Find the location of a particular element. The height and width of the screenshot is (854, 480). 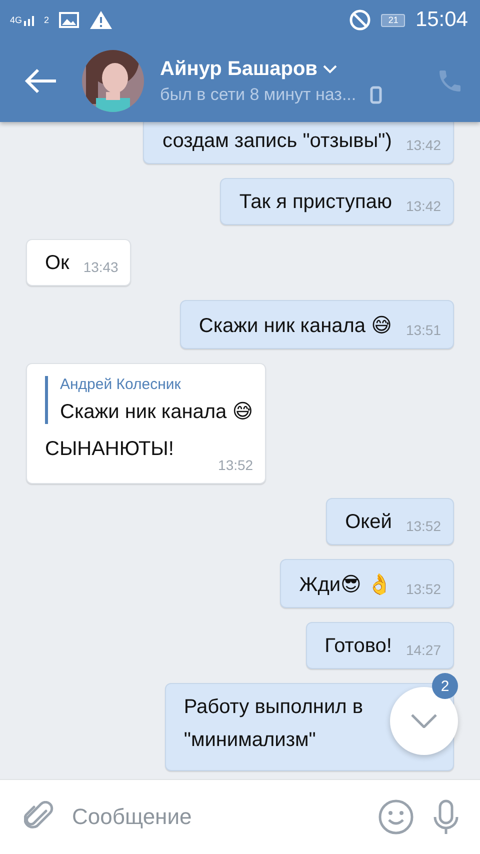

contact-name: Айнур Башаров is located at coordinates (239, 69).